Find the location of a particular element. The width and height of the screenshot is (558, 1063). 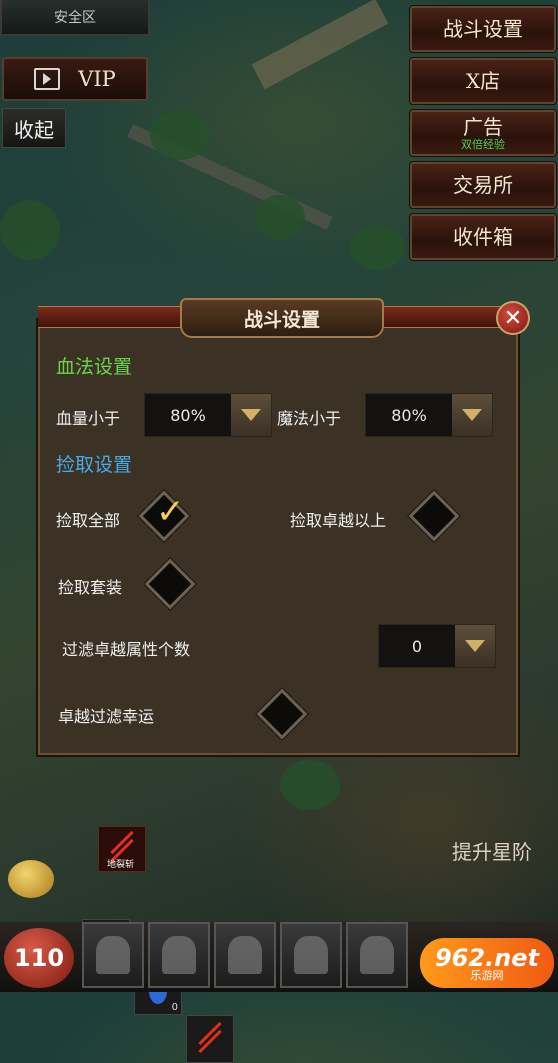

safe-zone-label: 安全区 is located at coordinates (75, 18).